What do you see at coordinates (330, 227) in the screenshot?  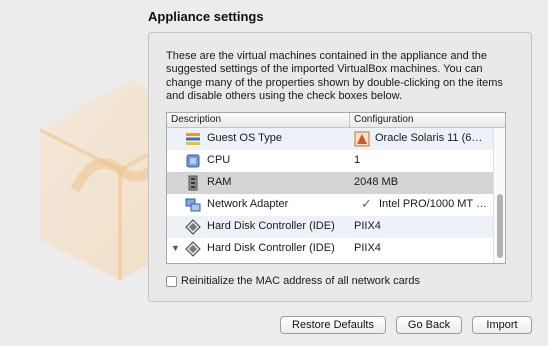 I see `table-row: Hard Disk Controller (IDE) PIIX4` at bounding box center [330, 227].